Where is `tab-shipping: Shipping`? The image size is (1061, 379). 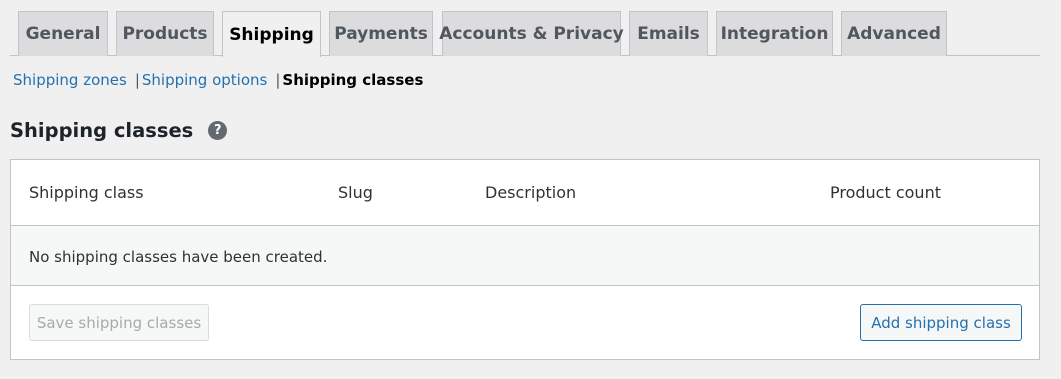 tab-shipping: Shipping is located at coordinates (271, 34).